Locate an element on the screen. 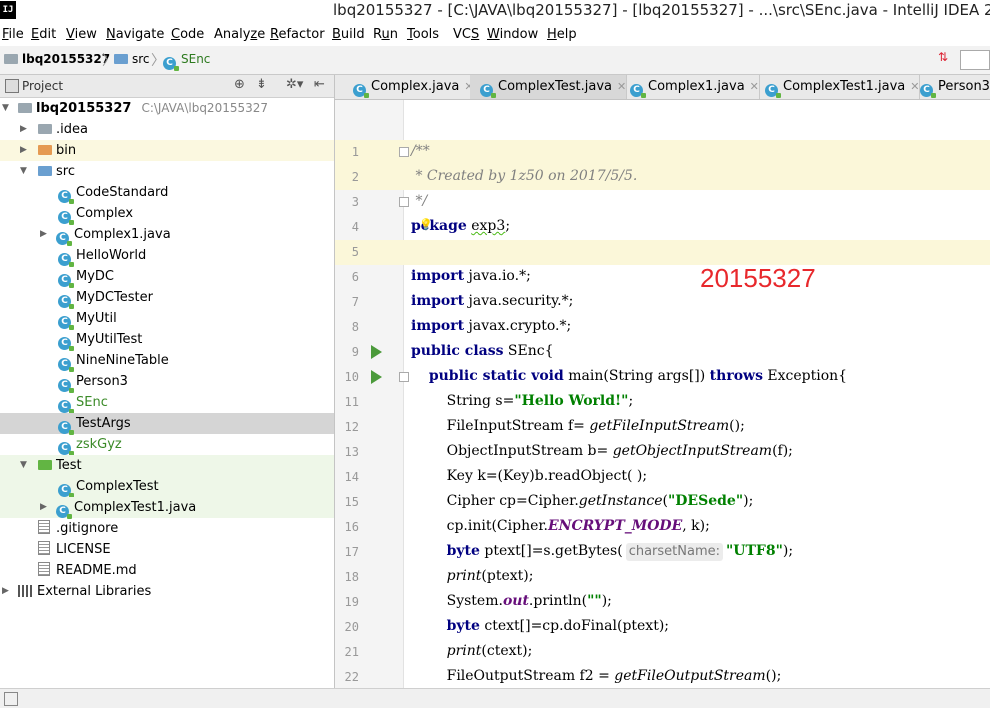 The width and height of the screenshot is (990, 708). menu-vcs: VCS is located at coordinates (466, 34).